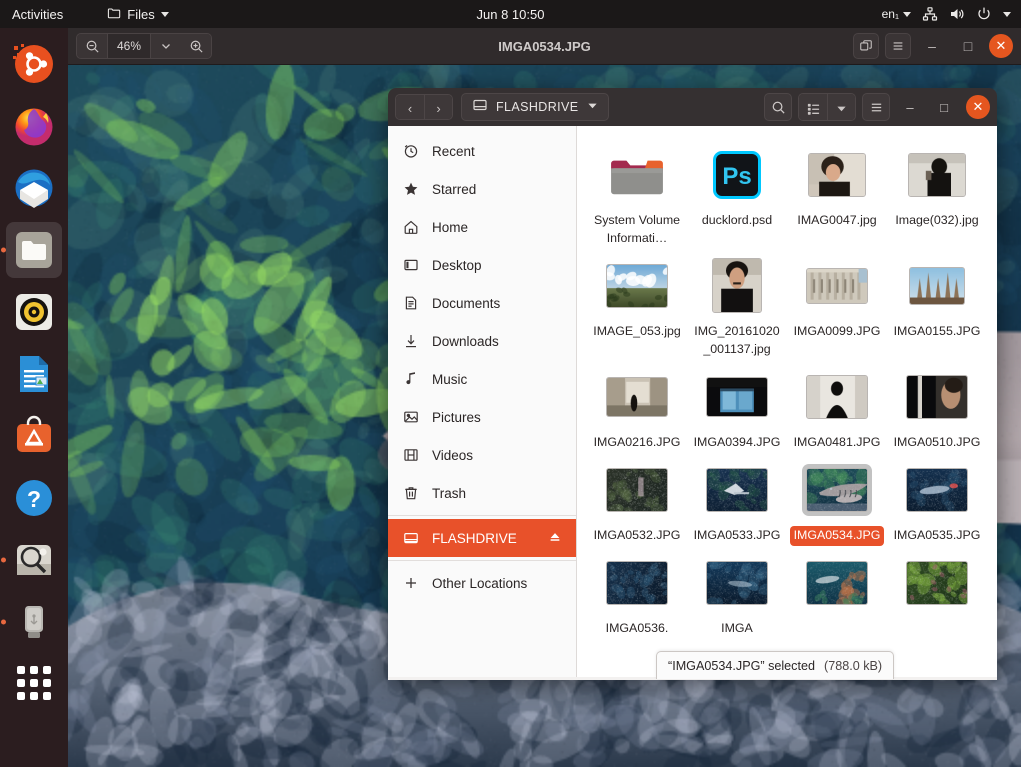 The height and width of the screenshot is (767, 1021). What do you see at coordinates (482, 227) in the screenshot?
I see `sidebar-item-home: Home` at bounding box center [482, 227].